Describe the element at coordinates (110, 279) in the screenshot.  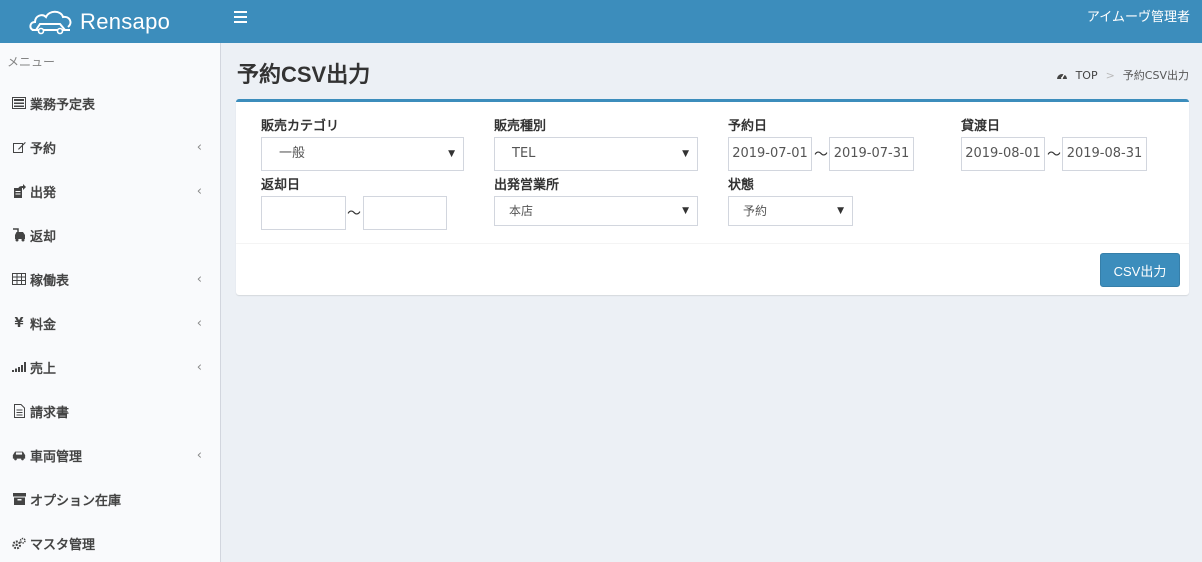
I see `sidebar-item-utilization: 稼働表 ‹` at that location.